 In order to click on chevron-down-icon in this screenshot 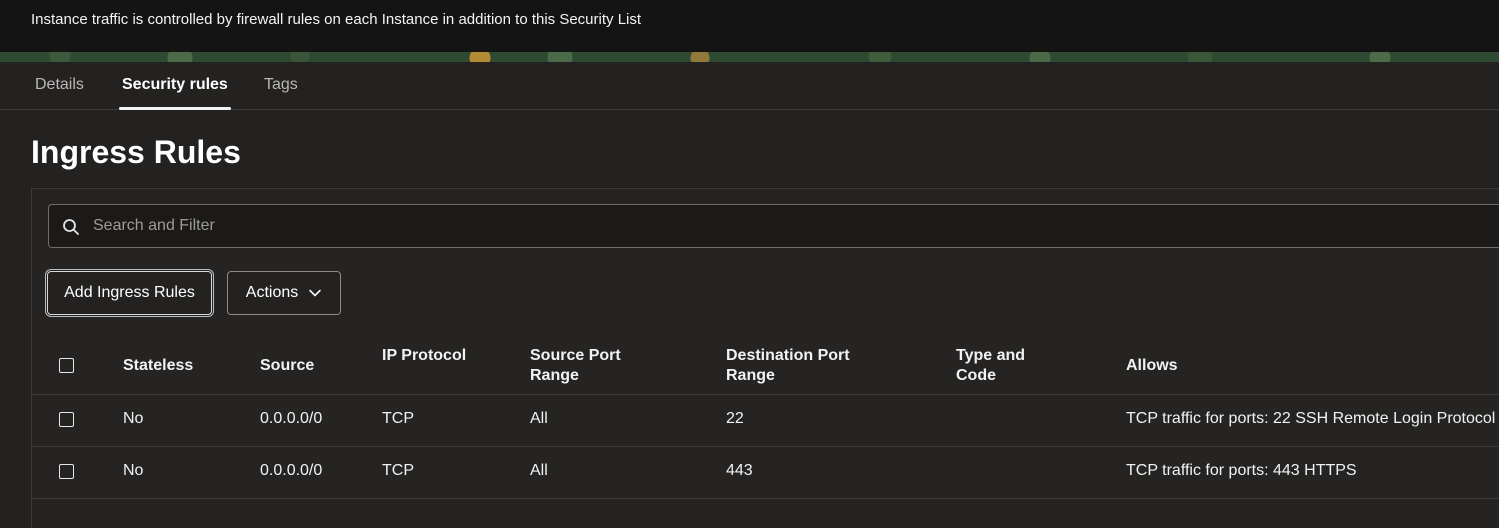, I will do `click(315, 293)`.